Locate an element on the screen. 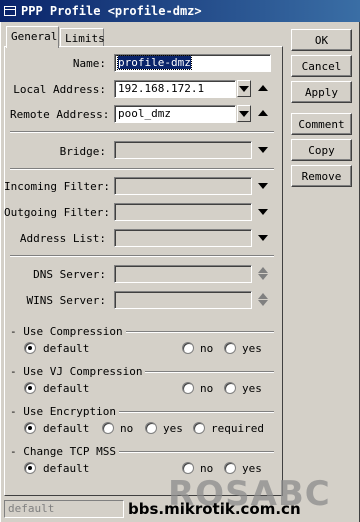  use-encryption-heading: - Use Encryption is located at coordinates (64, 411).